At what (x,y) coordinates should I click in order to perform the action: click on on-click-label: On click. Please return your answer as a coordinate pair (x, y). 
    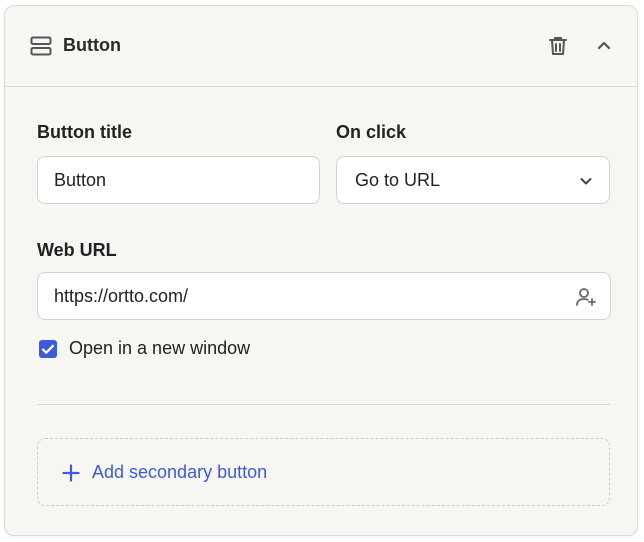
    Looking at the image, I should click on (371, 132).